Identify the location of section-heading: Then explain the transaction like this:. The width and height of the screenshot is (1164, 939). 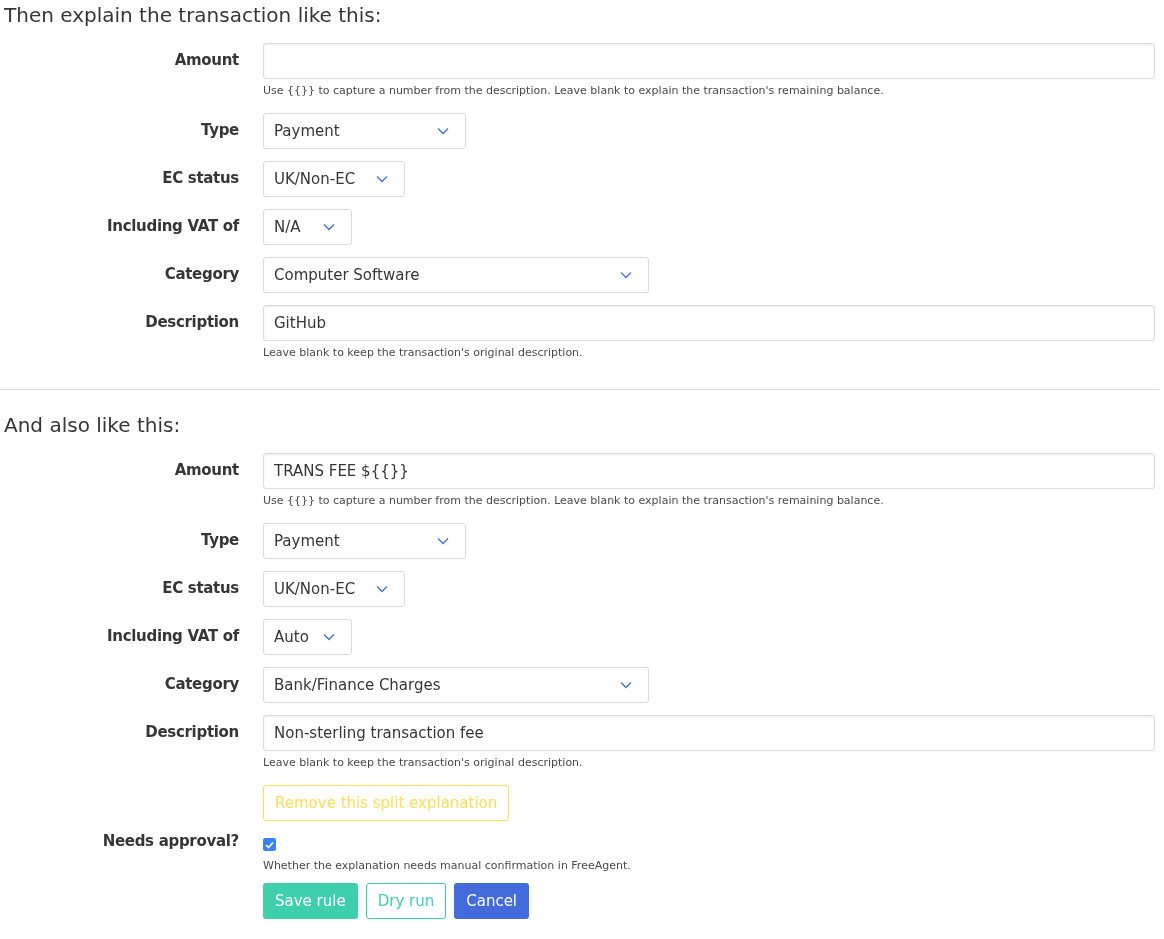
(193, 15).